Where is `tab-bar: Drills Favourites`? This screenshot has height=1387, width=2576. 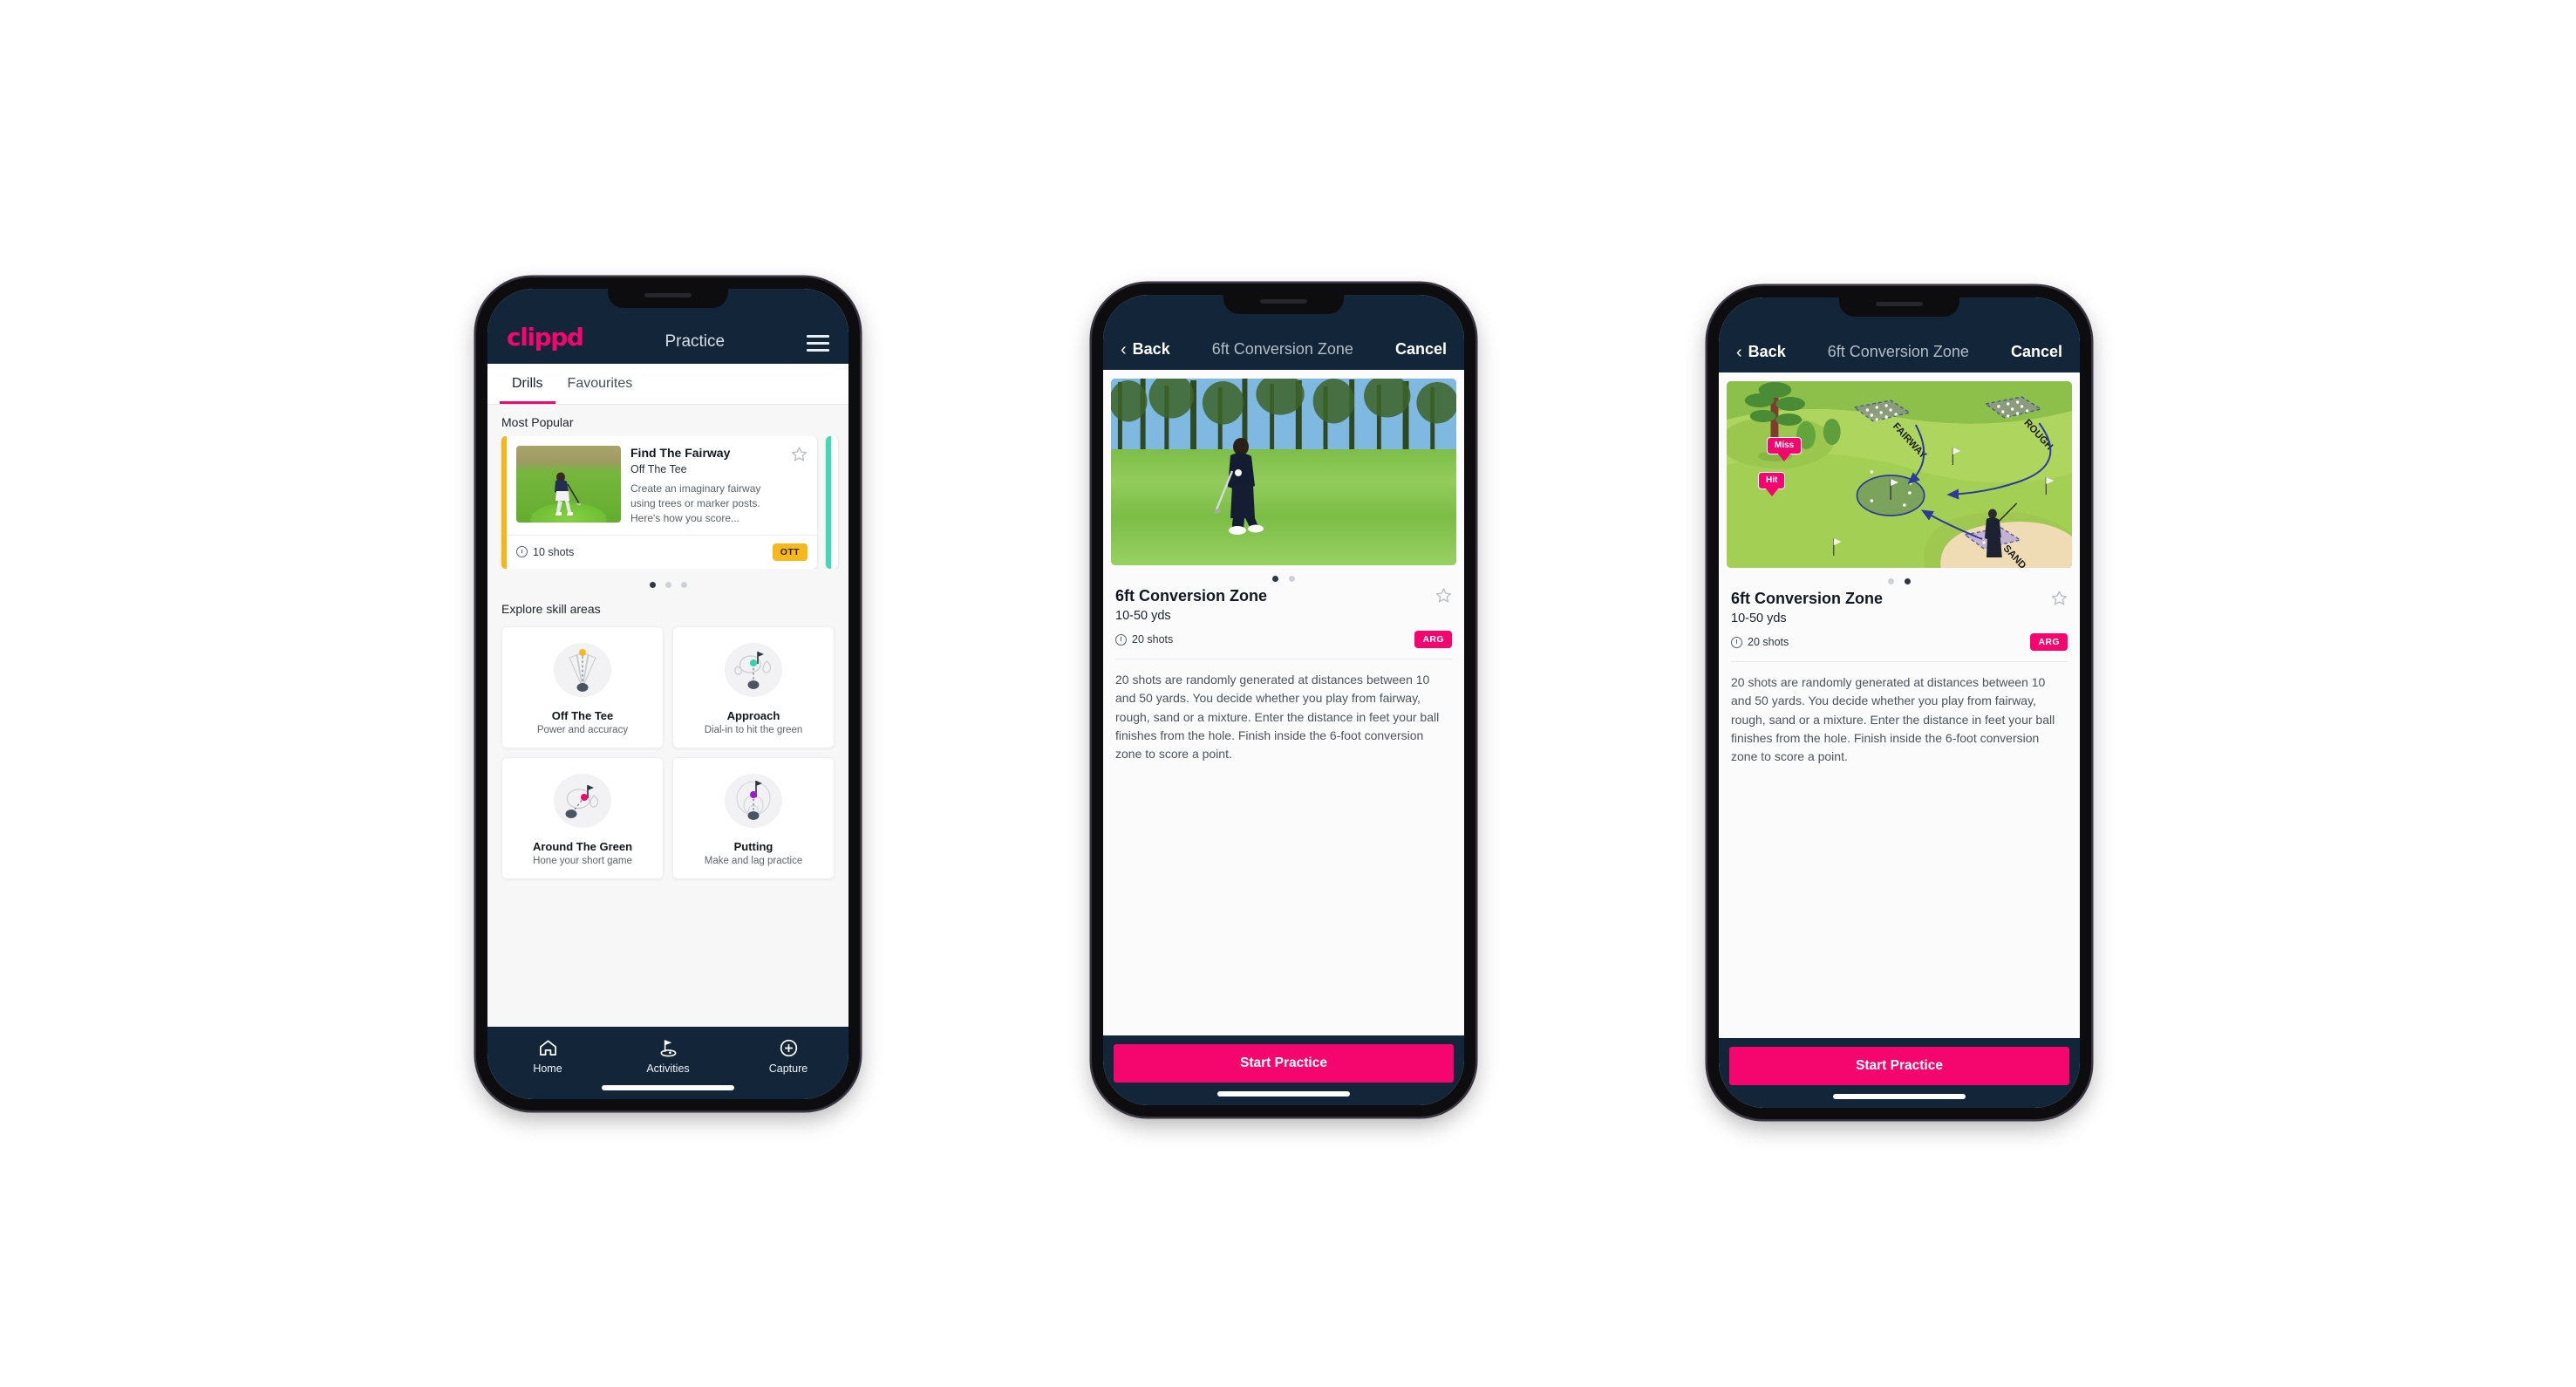 tab-bar: Drills Favourites is located at coordinates (668, 385).